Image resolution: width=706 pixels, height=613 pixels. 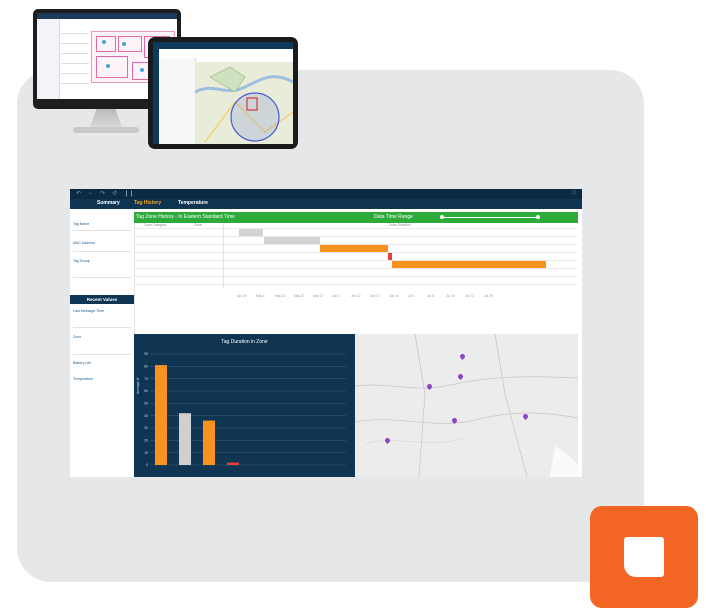 I want to click on y-tick-label: 60, so click(x=146, y=391).